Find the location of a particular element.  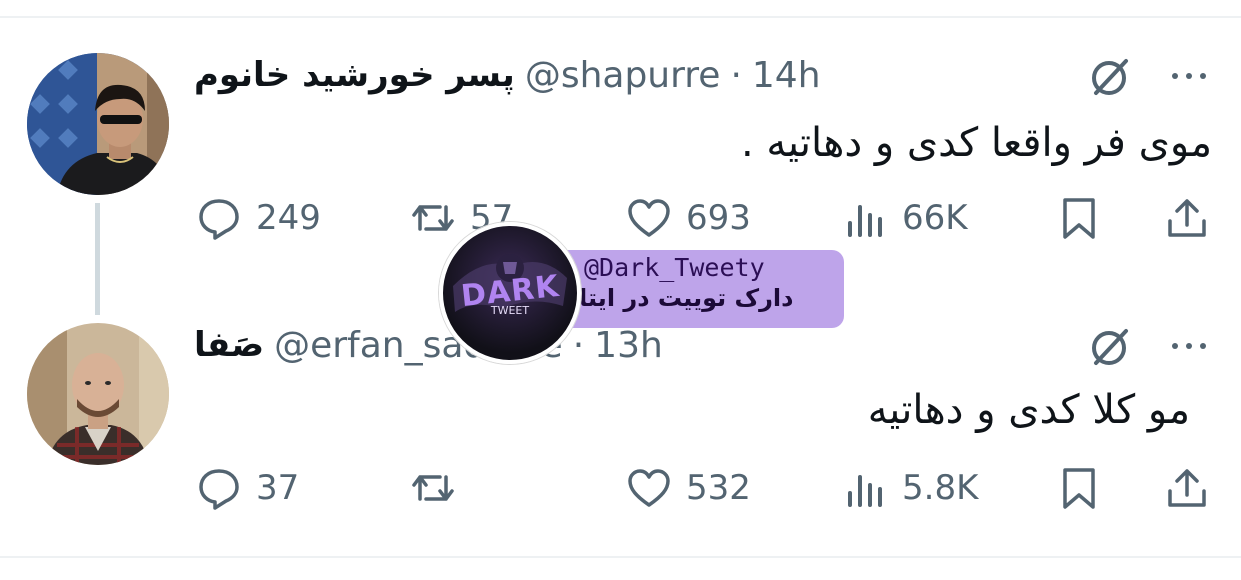

tweet-header: پسر خورشید خانوم @shapurre · 14h is located at coordinates (507, 75).